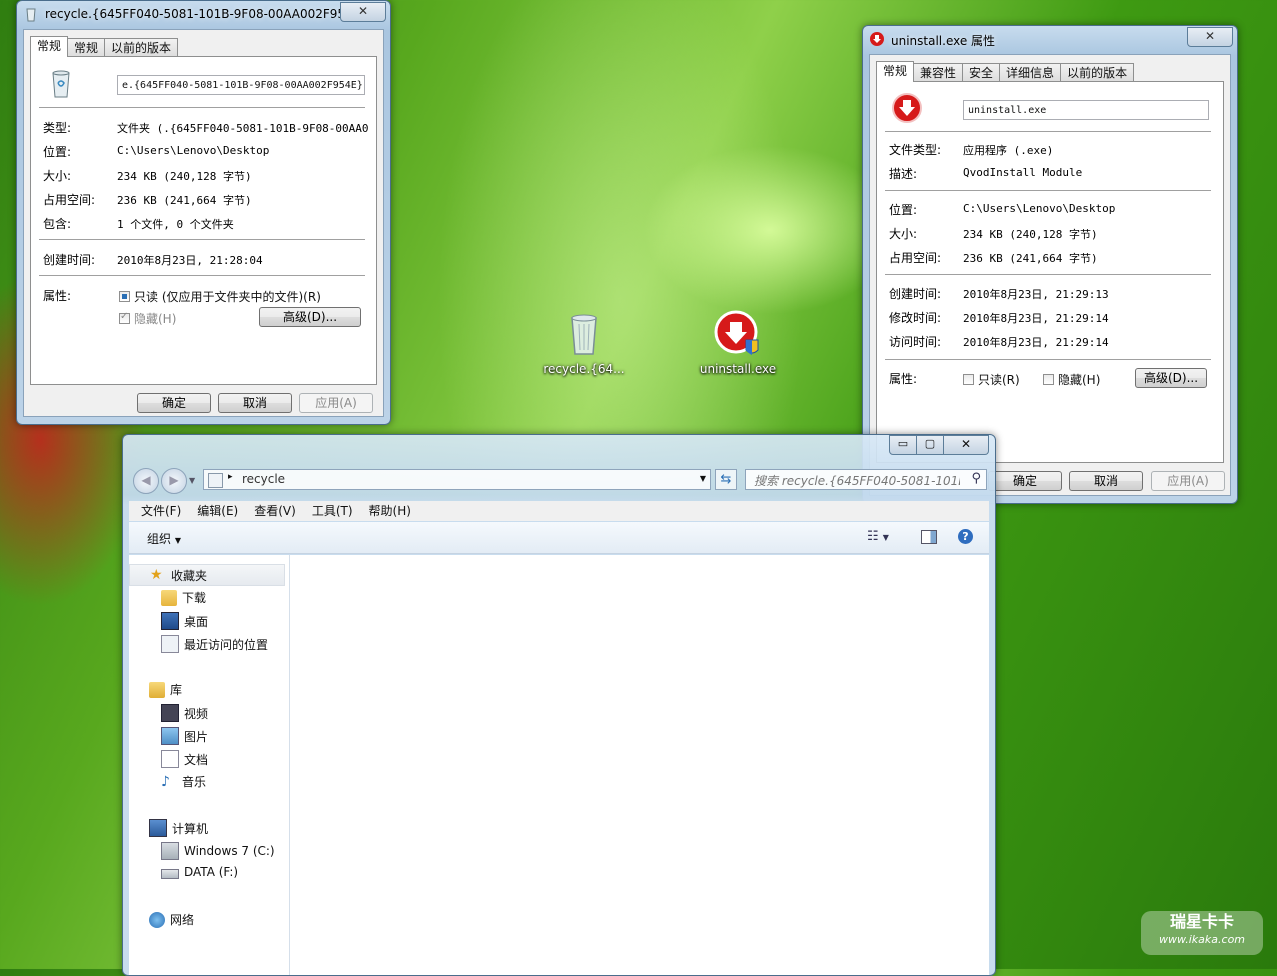 The image size is (1277, 976). I want to click on nav-documents: 文档, so click(184, 759).